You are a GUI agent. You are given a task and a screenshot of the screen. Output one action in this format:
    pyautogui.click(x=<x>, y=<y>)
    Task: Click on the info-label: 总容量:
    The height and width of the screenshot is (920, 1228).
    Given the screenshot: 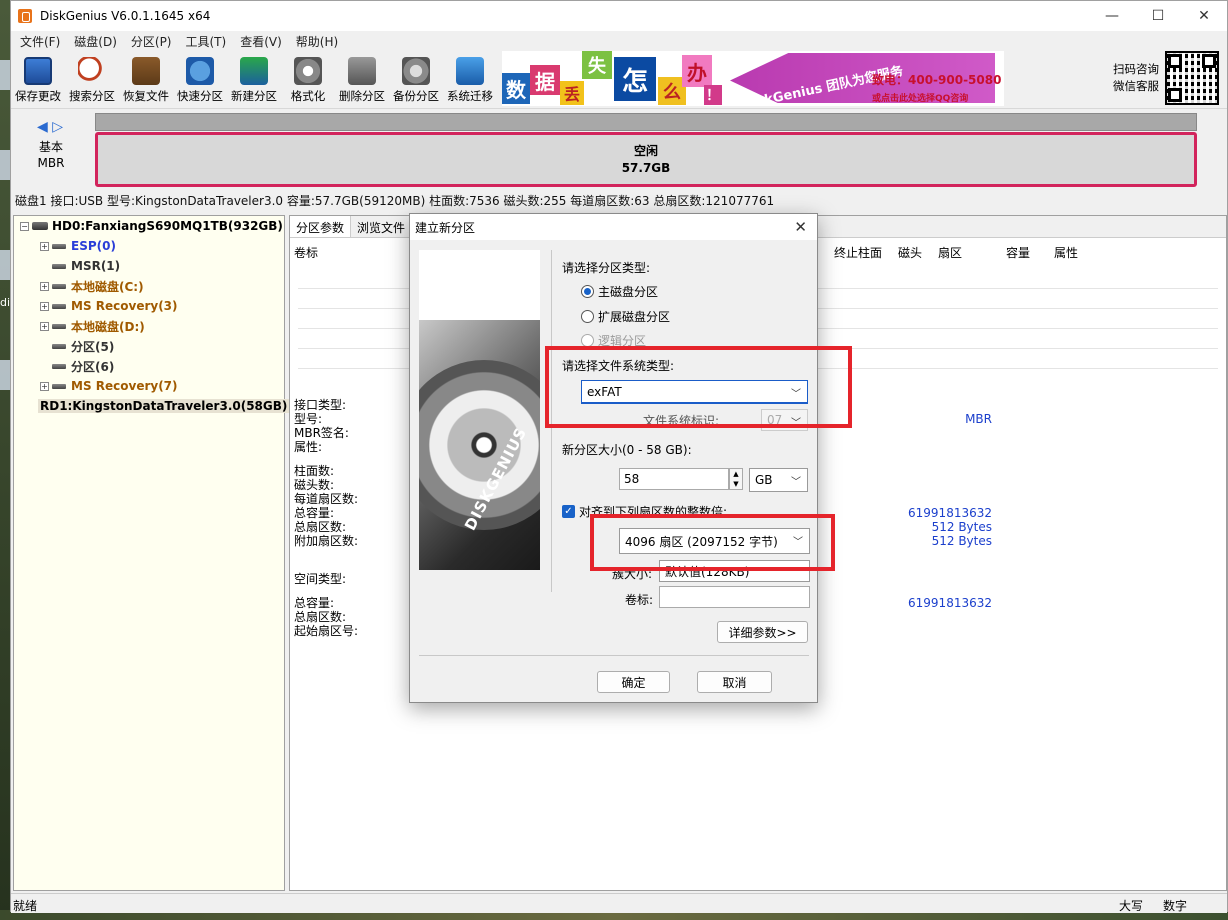 What is the action you would take?
    pyautogui.click(x=314, y=603)
    